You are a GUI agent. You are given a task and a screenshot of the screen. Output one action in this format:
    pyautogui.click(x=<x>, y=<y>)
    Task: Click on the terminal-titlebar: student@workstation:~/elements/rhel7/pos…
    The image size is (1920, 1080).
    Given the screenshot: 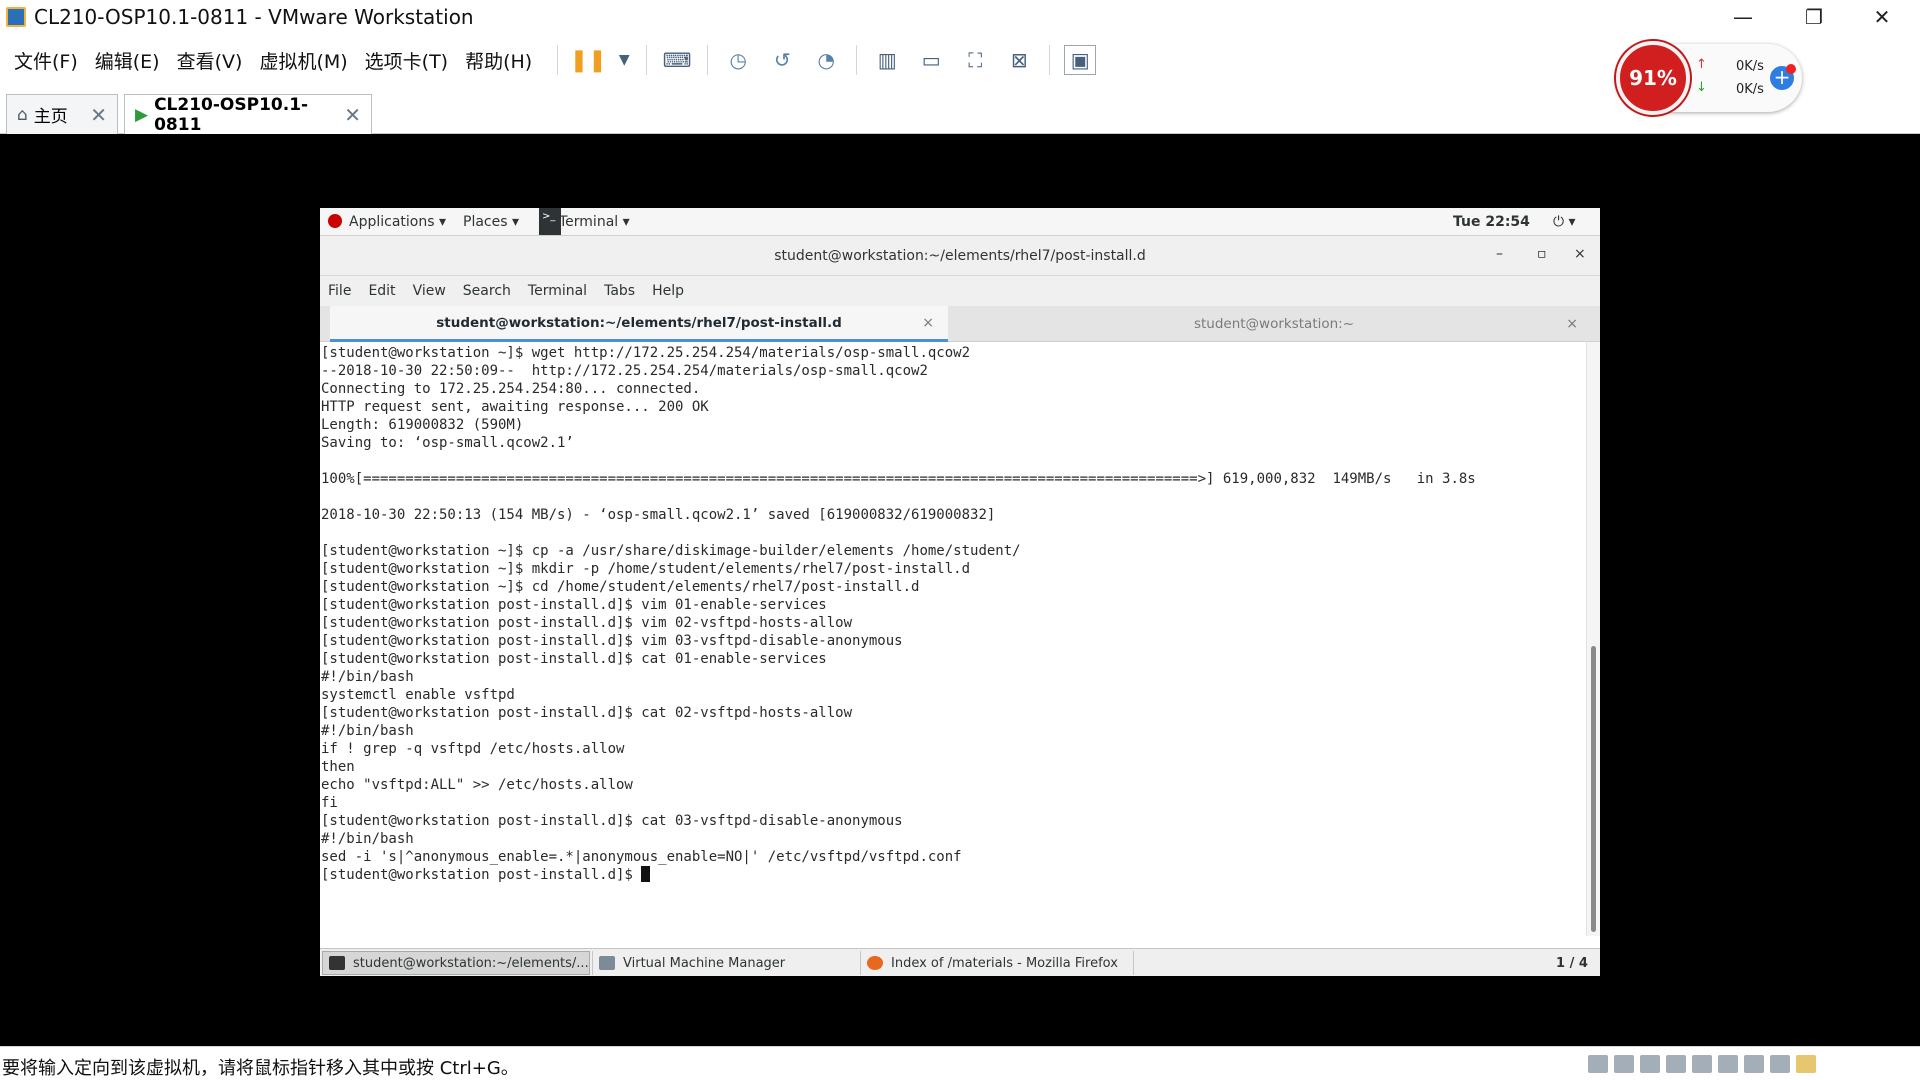 What is the action you would take?
    pyautogui.click(x=960, y=256)
    